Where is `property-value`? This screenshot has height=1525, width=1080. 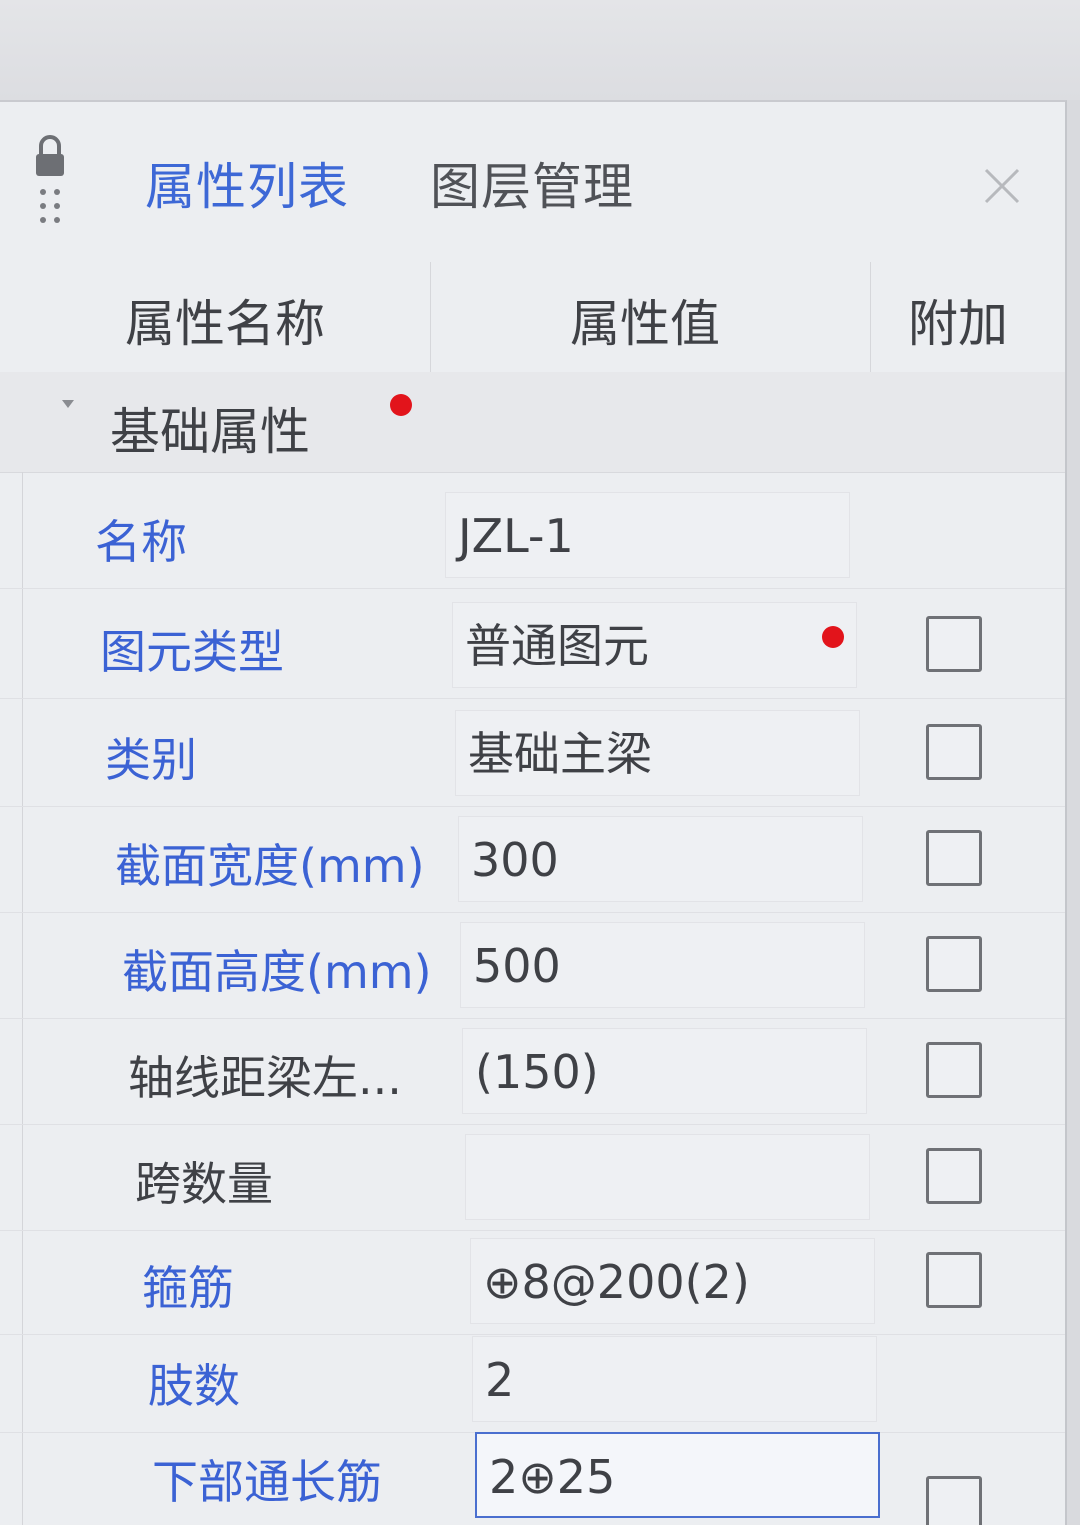
property-value is located at coordinates (667, 1177).